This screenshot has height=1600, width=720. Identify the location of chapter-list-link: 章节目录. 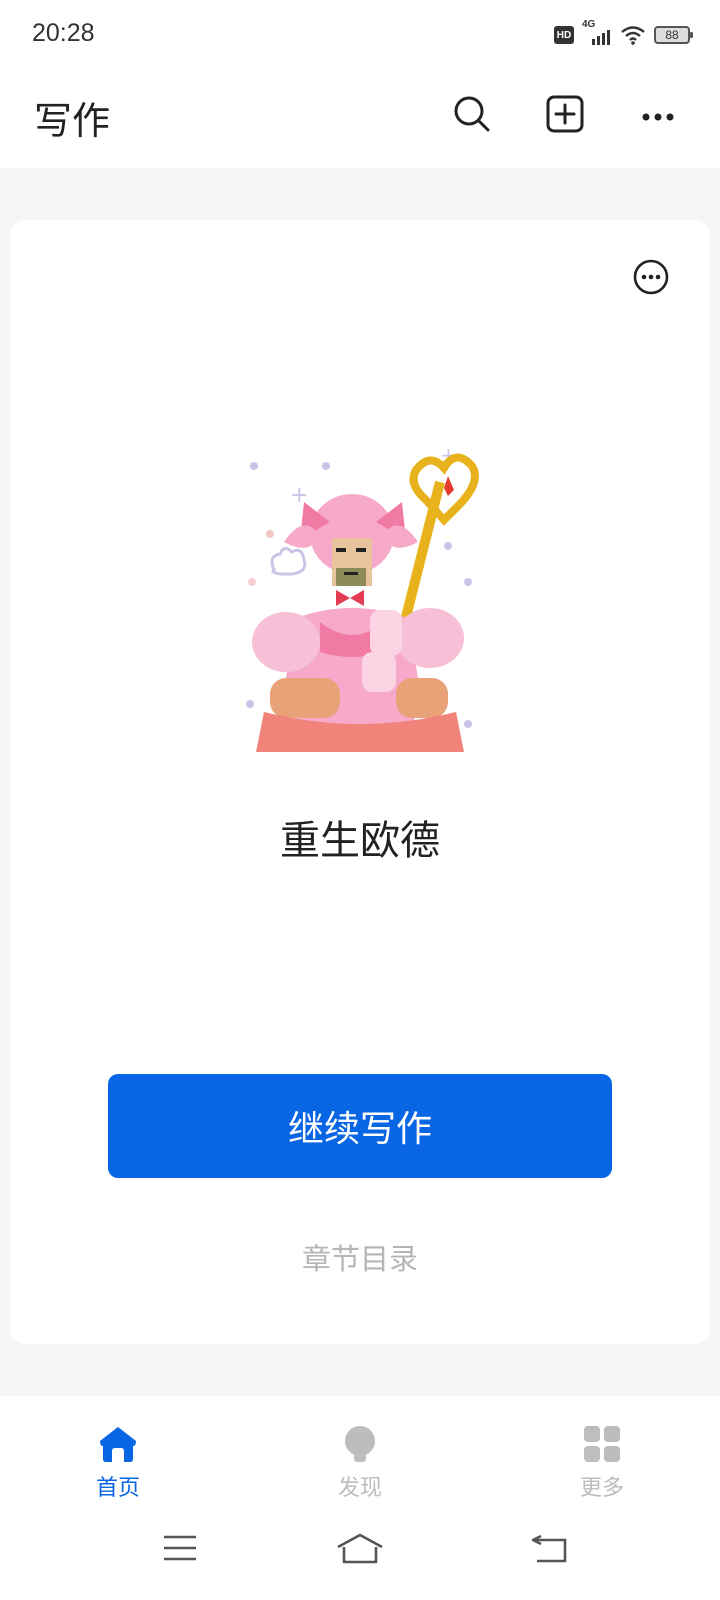
(360, 1257).